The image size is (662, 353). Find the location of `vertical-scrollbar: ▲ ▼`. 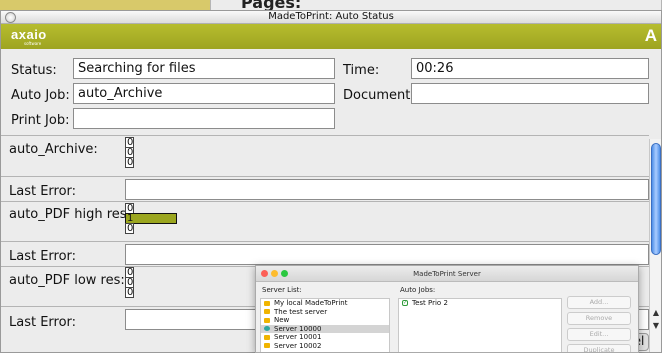

vertical-scrollbar: ▲ ▼ is located at coordinates (655, 245).